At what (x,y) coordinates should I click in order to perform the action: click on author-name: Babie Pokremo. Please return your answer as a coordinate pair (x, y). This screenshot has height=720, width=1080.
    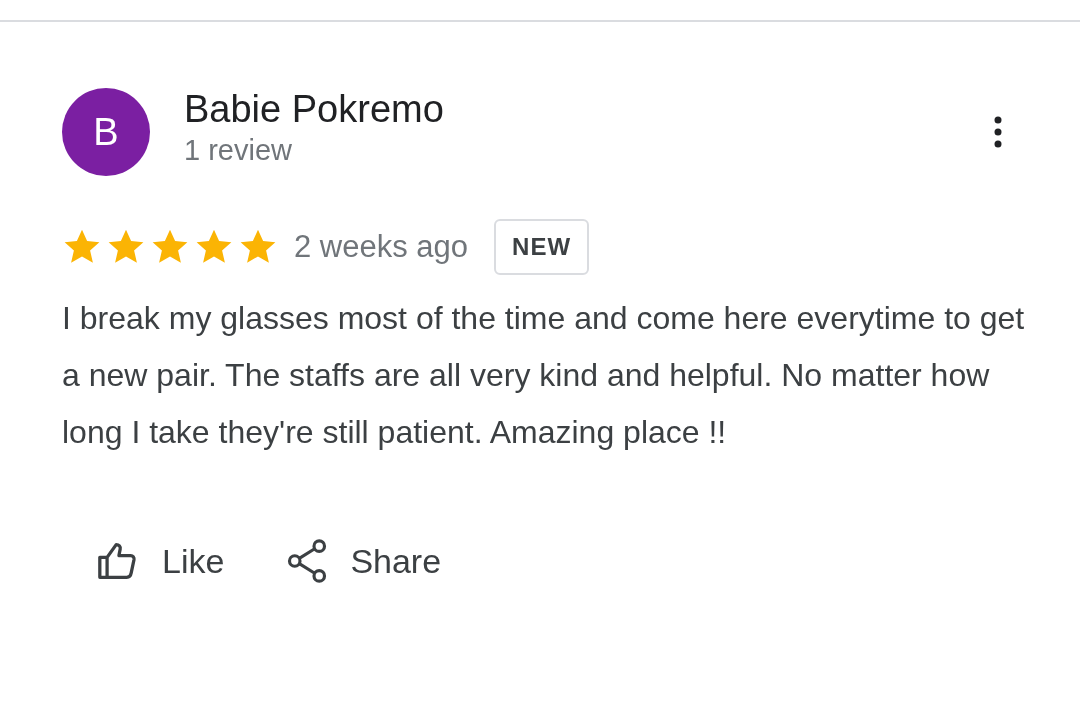
    Looking at the image, I should click on (572, 109).